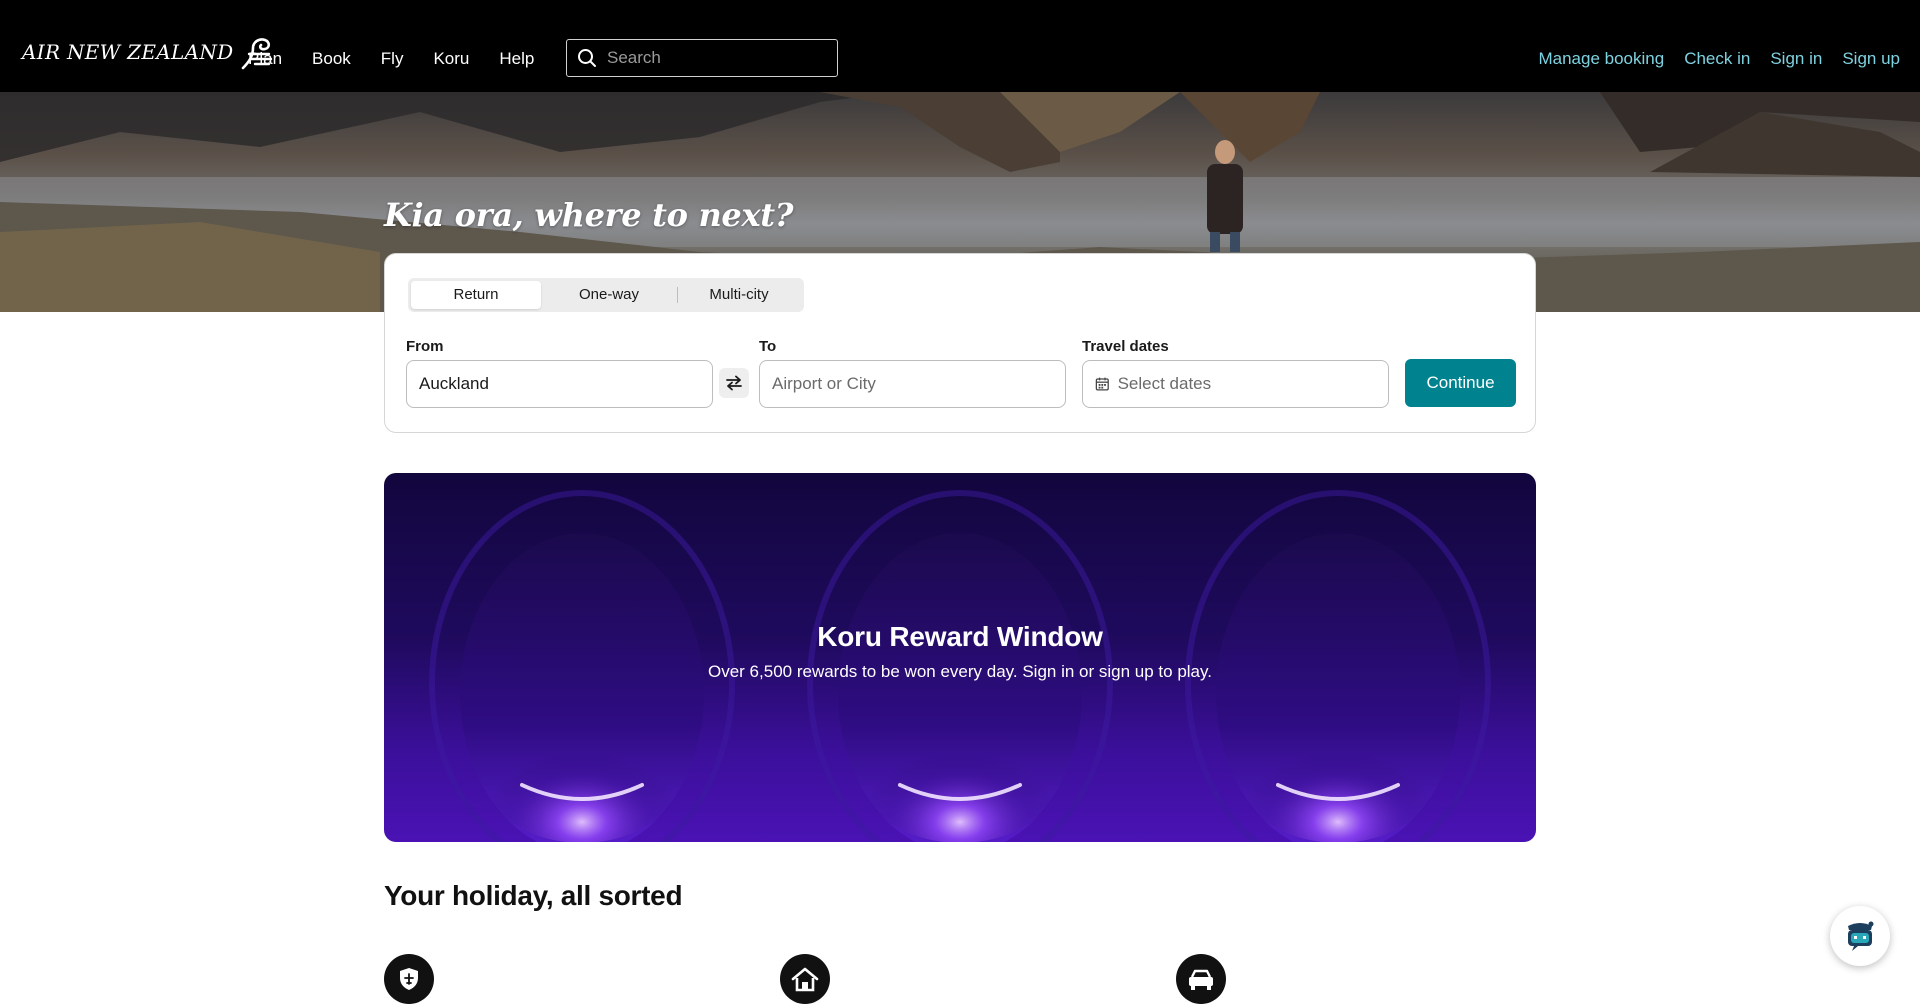 This screenshot has height=1004, width=1920. I want to click on koru-banner-title: Koru Reward Window, so click(960, 636).